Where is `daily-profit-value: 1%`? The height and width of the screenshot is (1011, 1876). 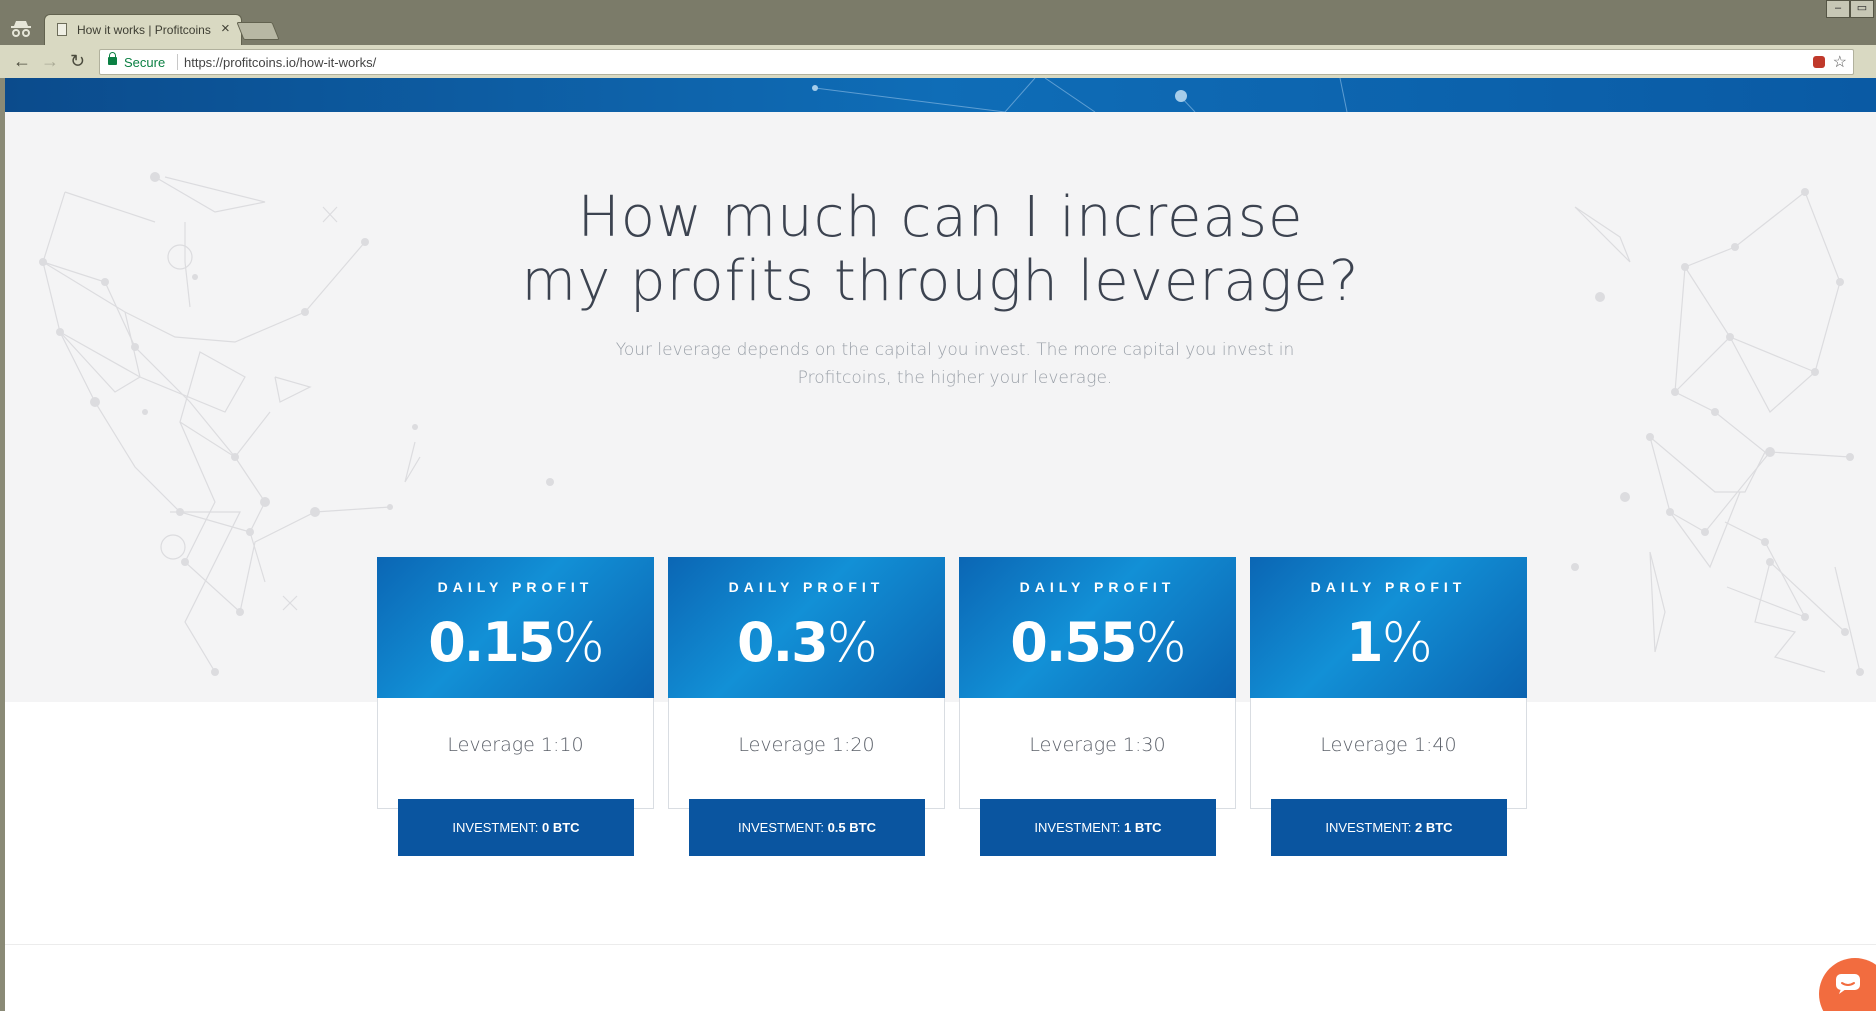 daily-profit-value: 1% is located at coordinates (1388, 643).